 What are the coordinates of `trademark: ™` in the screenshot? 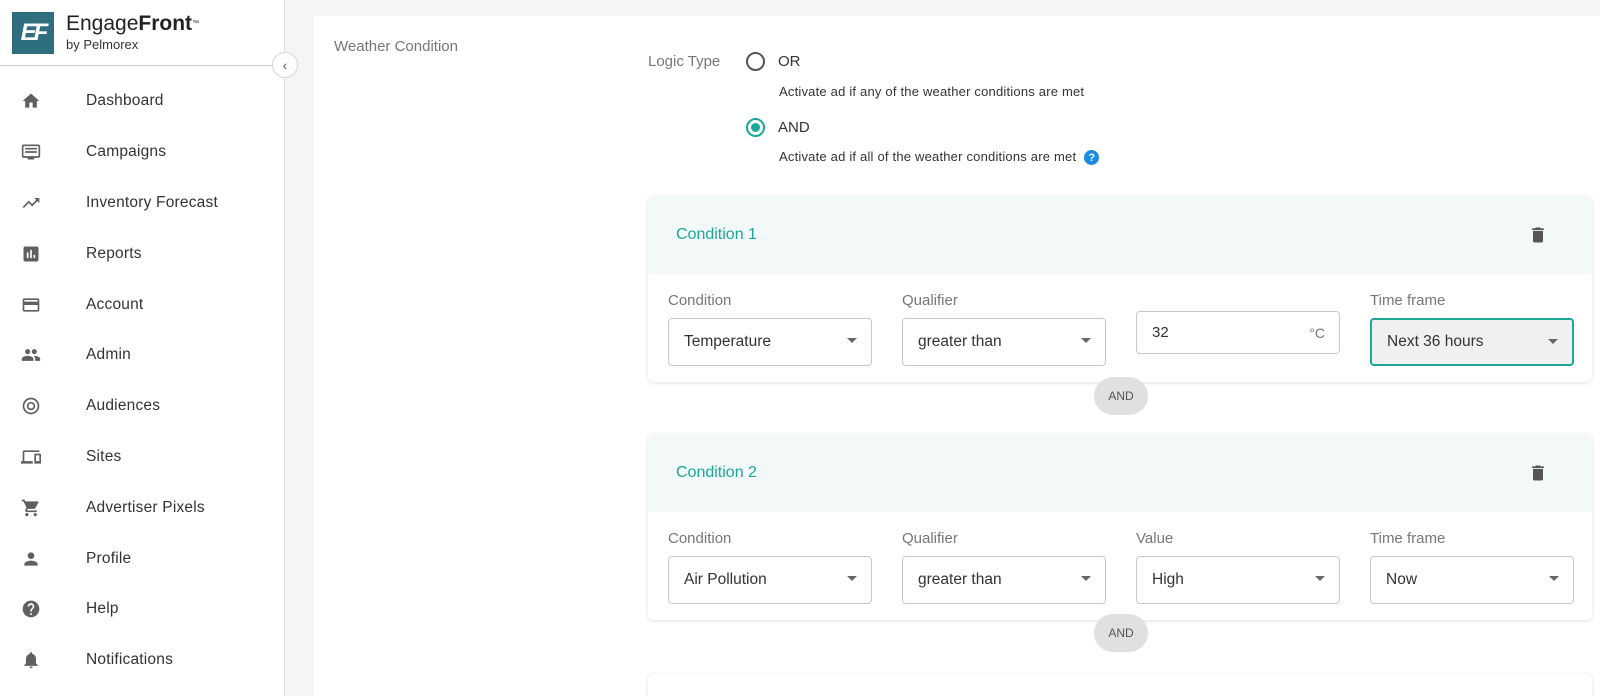 It's located at (196, 23).